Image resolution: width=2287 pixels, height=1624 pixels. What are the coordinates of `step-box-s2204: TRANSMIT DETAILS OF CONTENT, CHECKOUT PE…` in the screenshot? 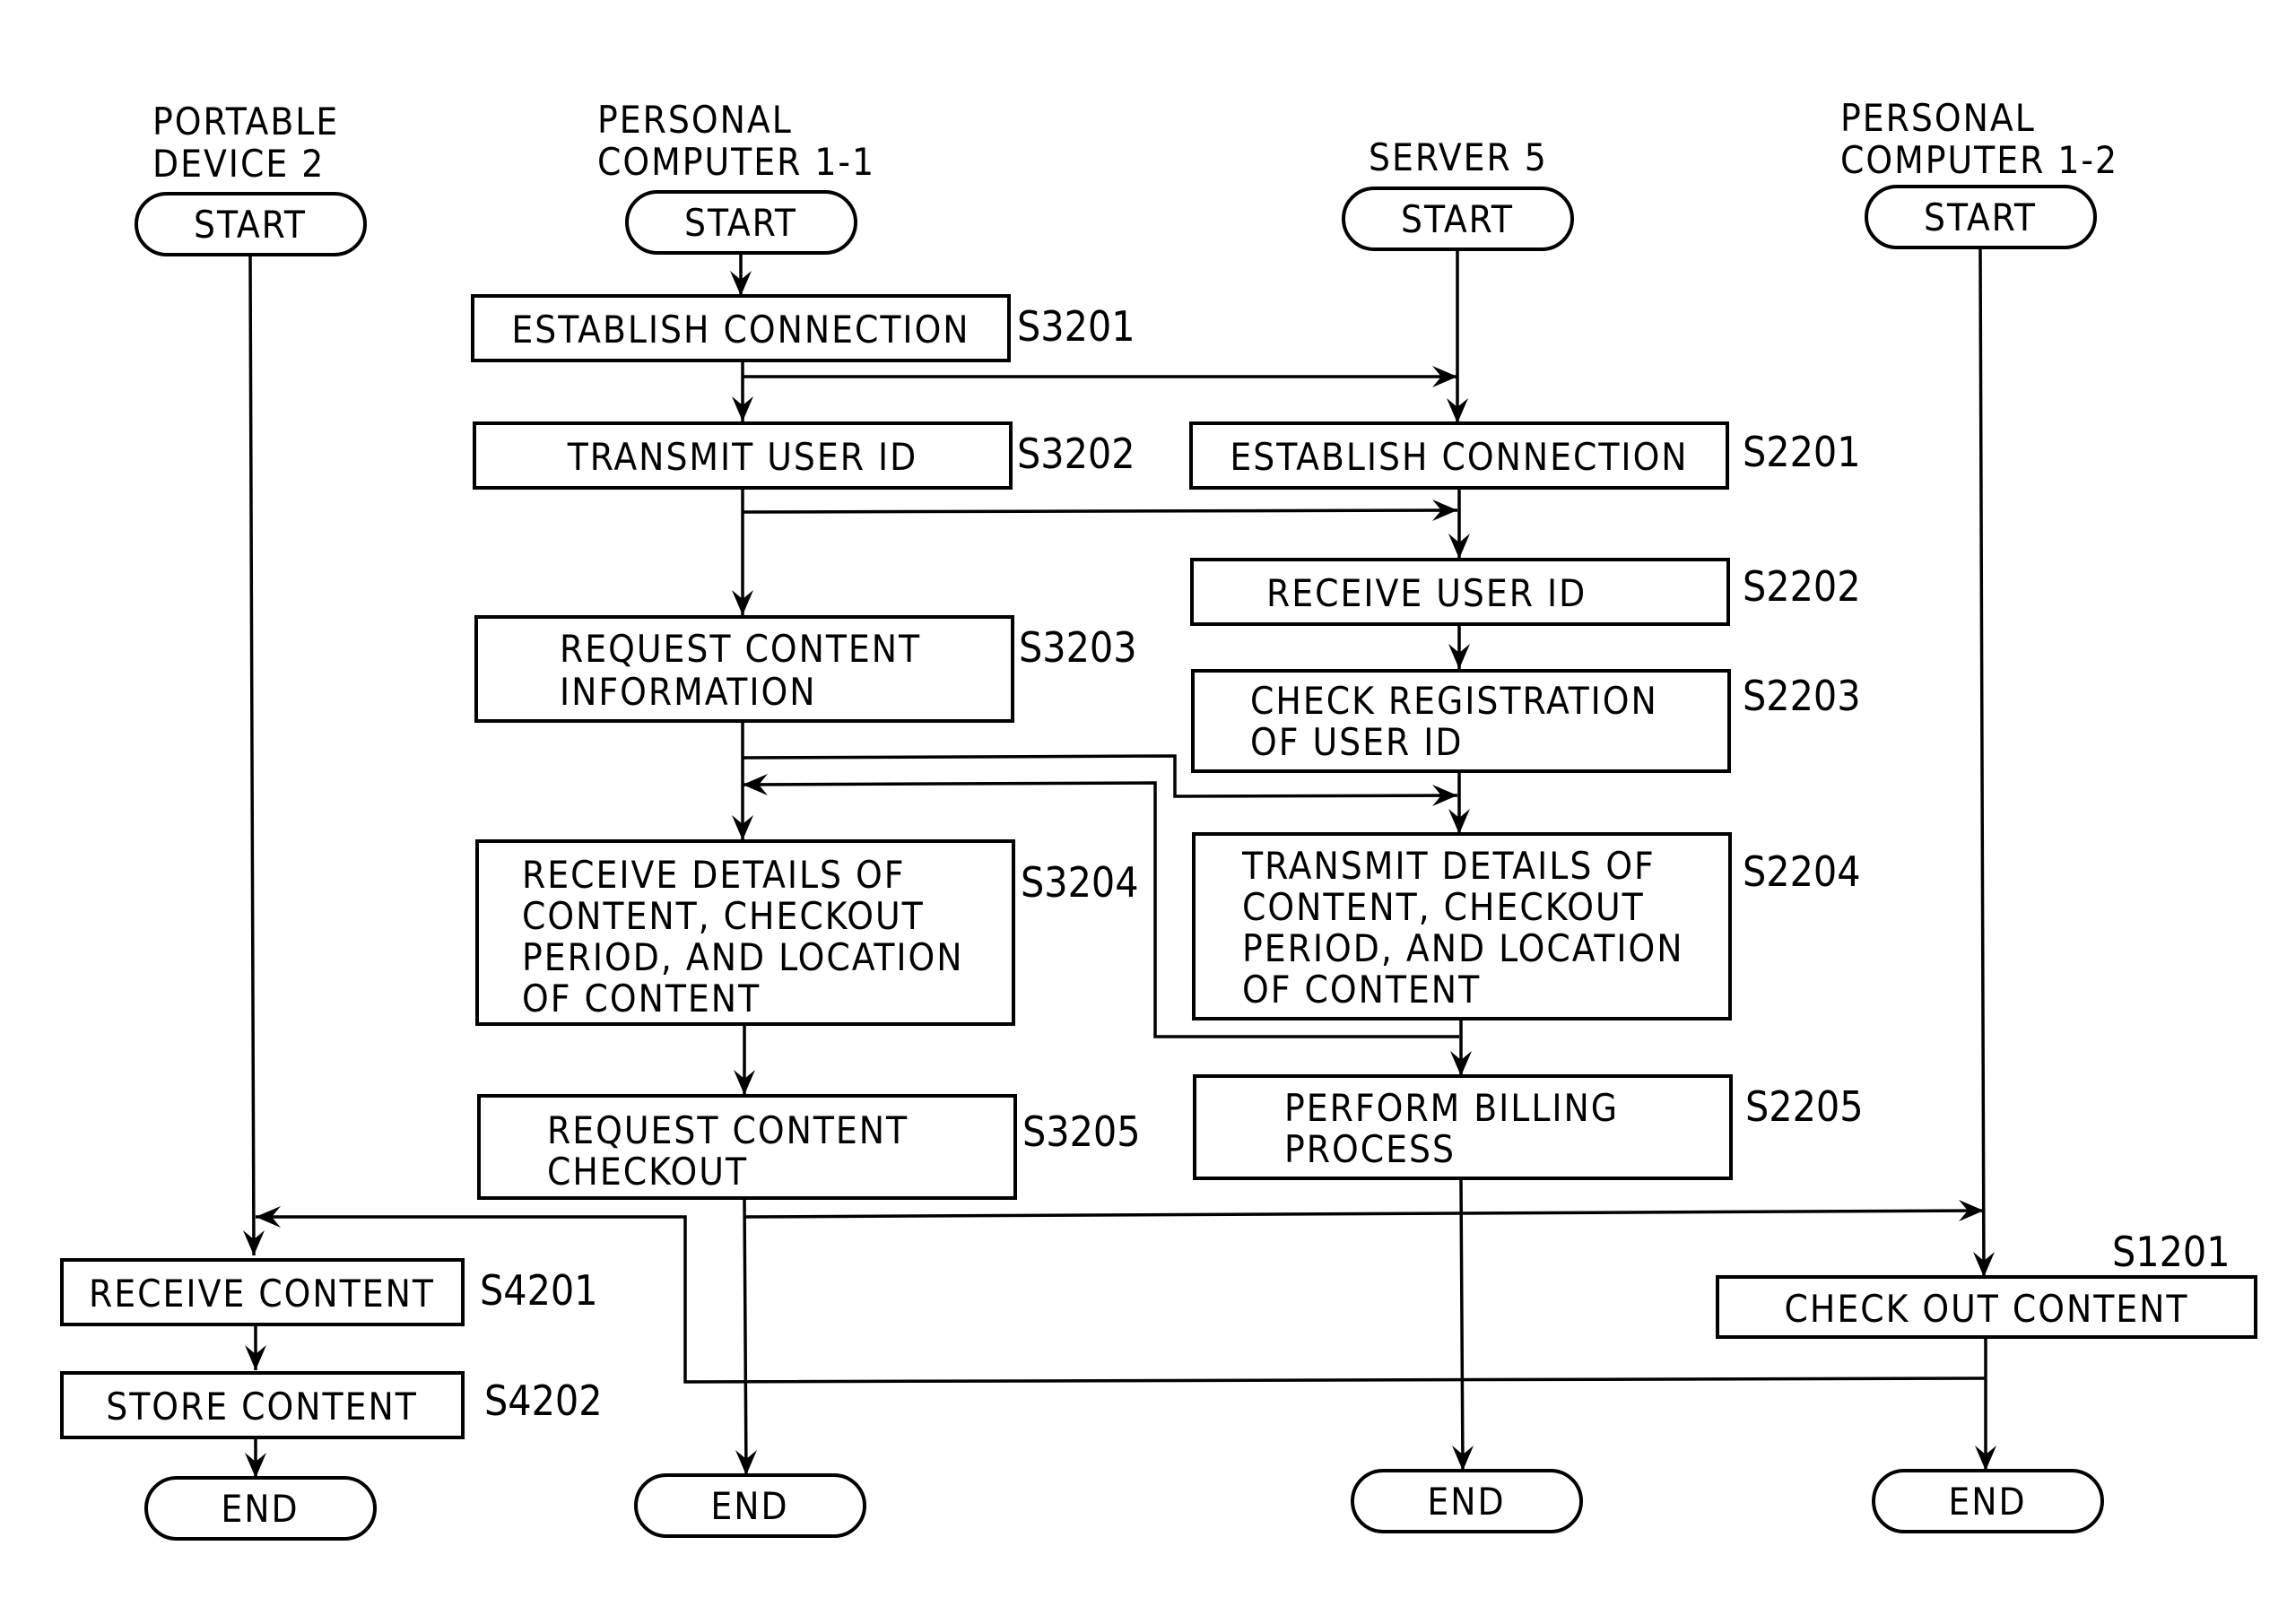 It's located at (1526, 926).